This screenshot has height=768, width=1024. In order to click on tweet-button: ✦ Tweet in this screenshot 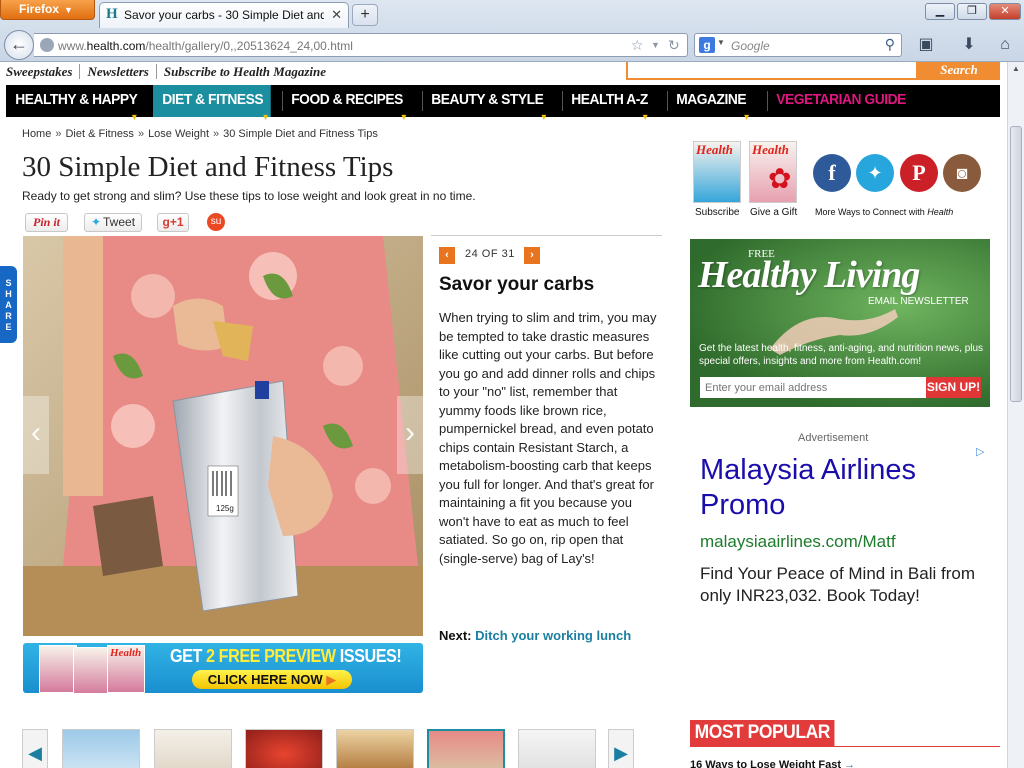, I will do `click(113, 222)`.